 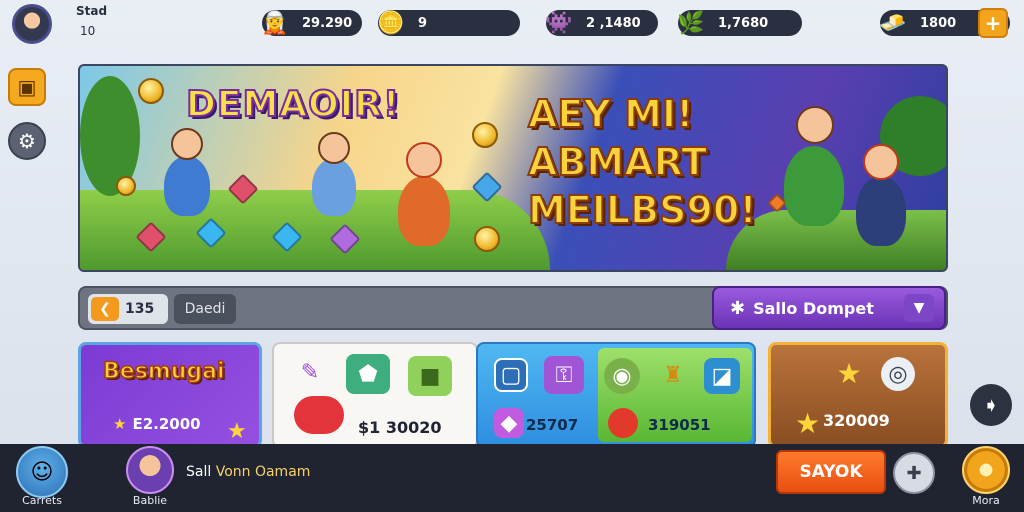 I want to click on filter-bar: ❮ 135 Daedi ✱ Sallo Dompet ▼, so click(x=513, y=308).